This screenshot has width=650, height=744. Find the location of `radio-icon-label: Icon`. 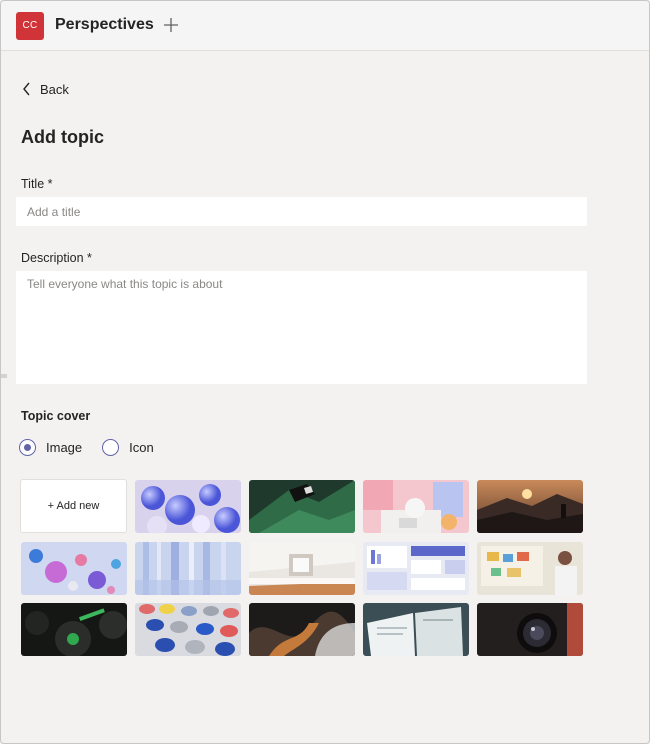

radio-icon-label: Icon is located at coordinates (141, 447).